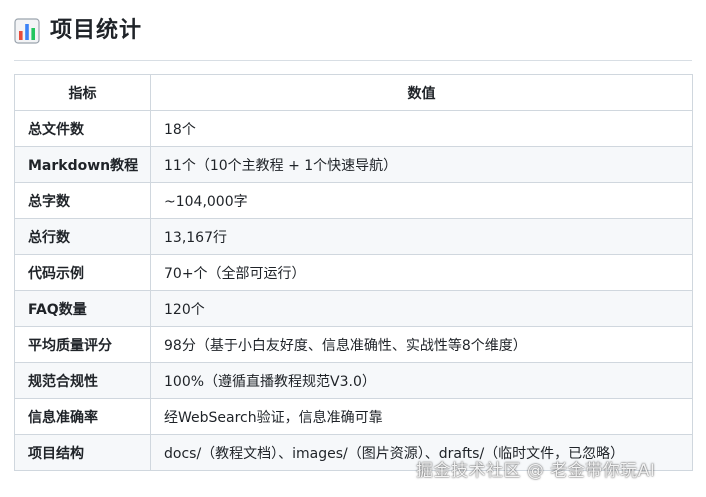  I want to click on bar-chart-emoji-icon, so click(27, 31).